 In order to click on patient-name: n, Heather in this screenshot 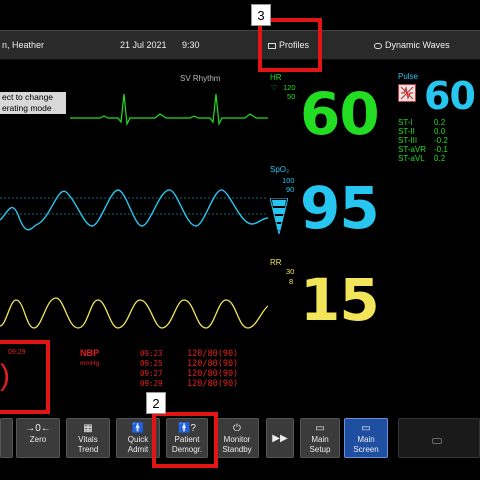, I will do `click(23, 45)`.